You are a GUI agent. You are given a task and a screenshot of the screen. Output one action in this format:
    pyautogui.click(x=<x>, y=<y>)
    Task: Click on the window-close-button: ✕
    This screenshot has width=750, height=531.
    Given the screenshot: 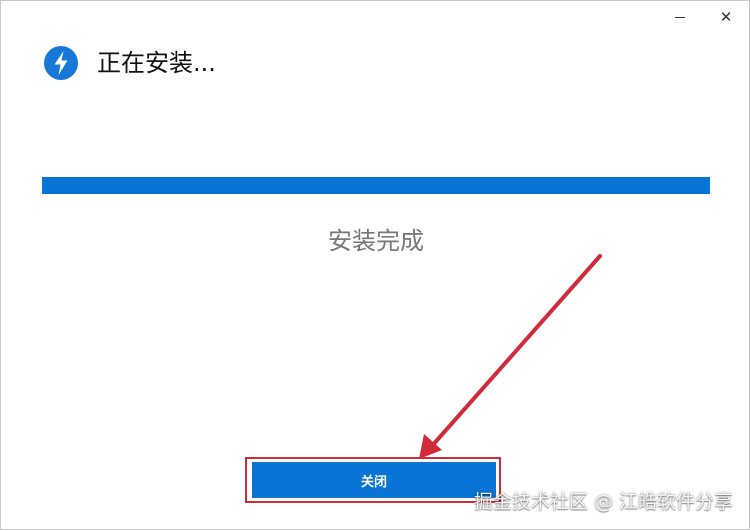 What is the action you would take?
    pyautogui.click(x=726, y=17)
    